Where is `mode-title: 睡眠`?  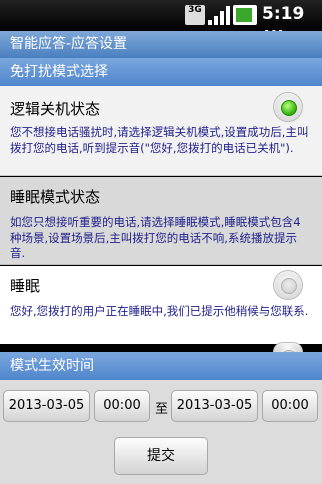
mode-title: 睡眠 is located at coordinates (25, 286).